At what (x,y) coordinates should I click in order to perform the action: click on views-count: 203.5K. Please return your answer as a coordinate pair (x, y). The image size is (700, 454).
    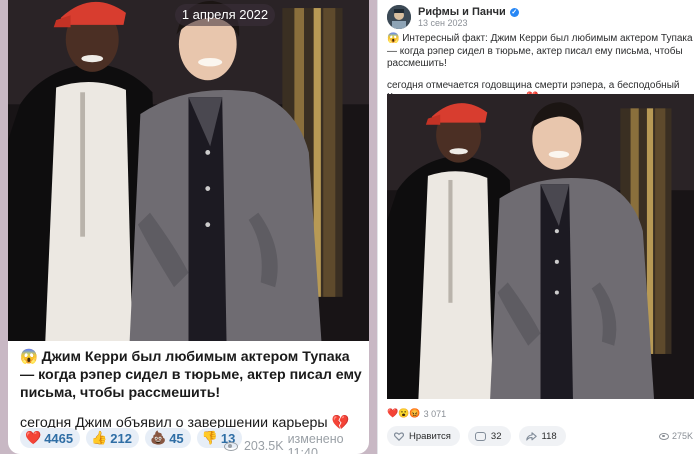
    Looking at the image, I should click on (263, 446).